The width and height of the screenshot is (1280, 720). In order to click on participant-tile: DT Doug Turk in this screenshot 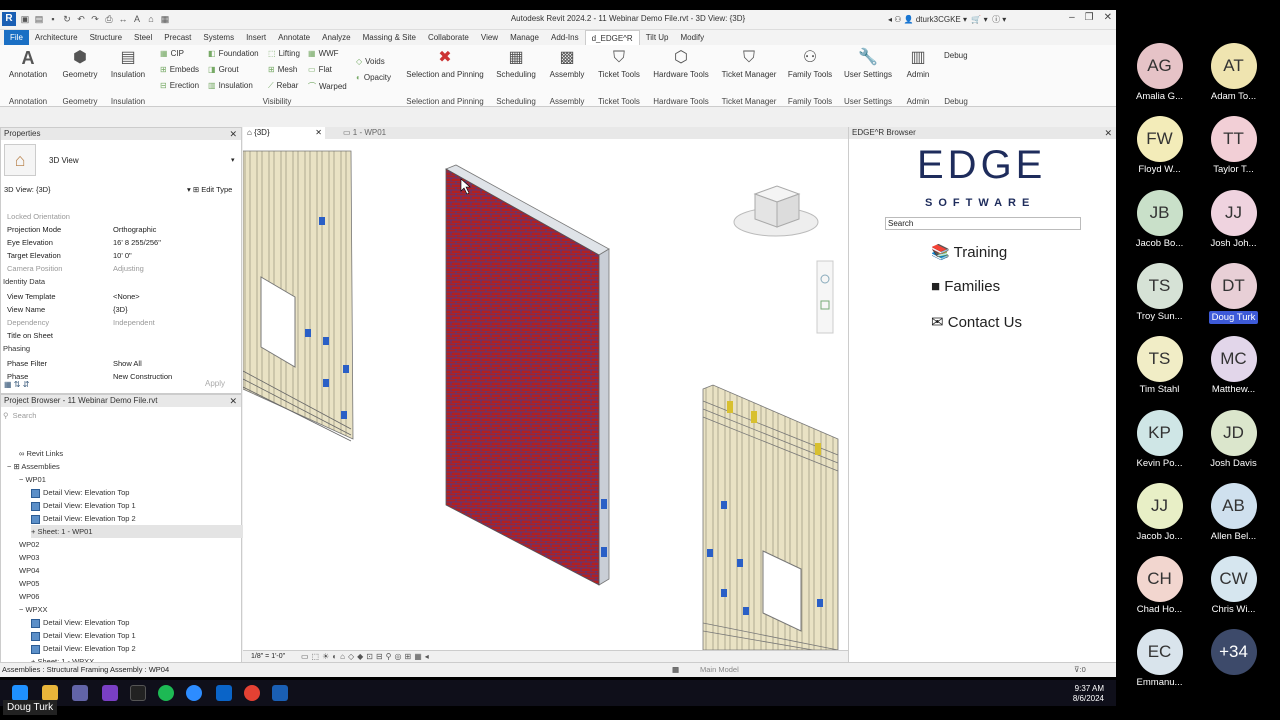, I will do `click(1233, 294)`.